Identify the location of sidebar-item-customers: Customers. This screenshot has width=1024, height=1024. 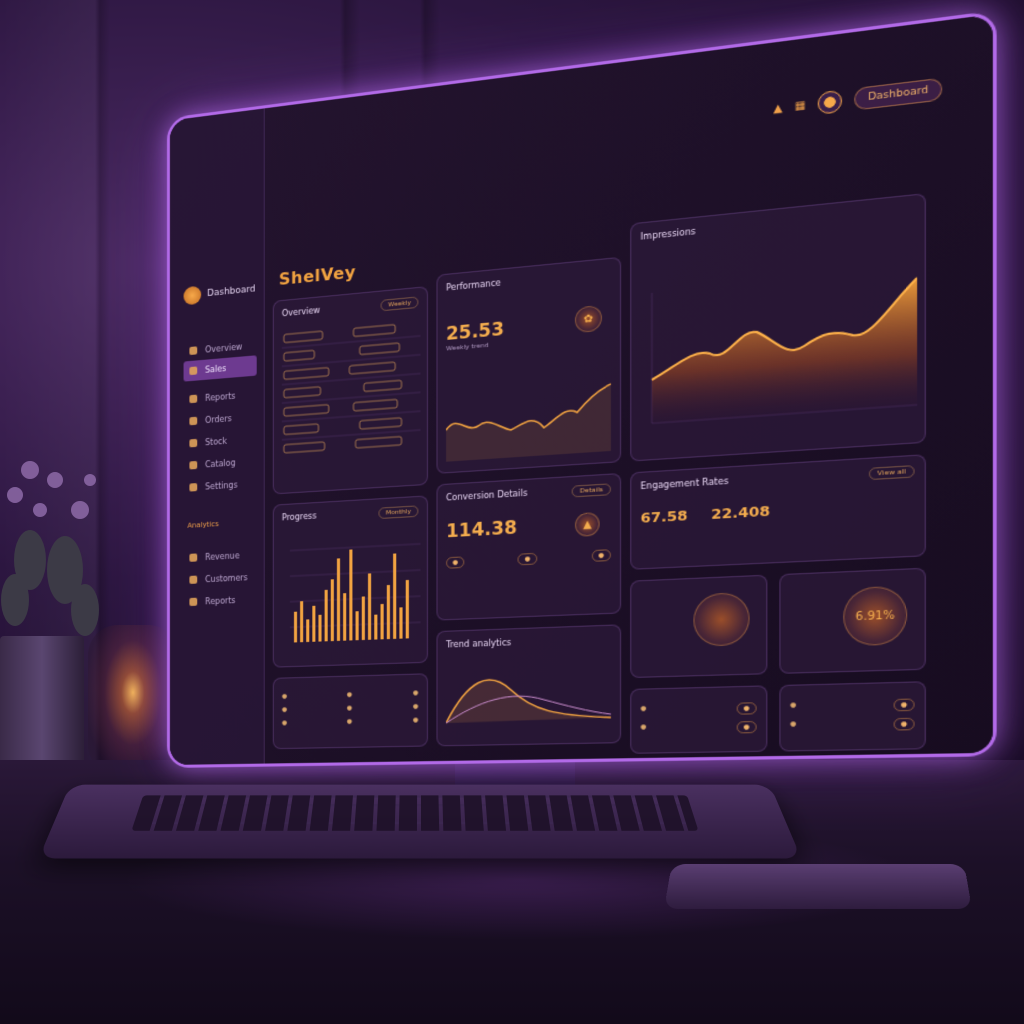
(220, 579).